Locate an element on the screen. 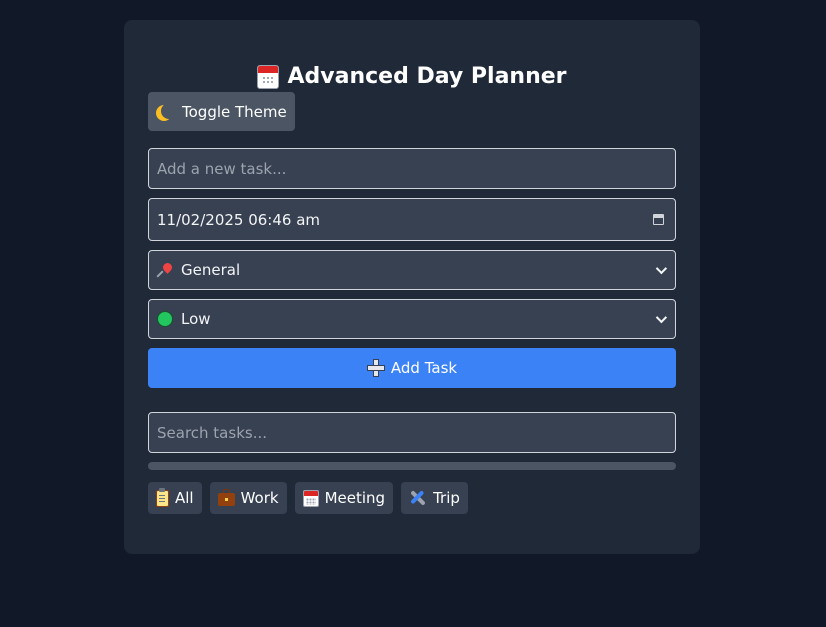  datetime-field: 11/02/2025 06:46 am is located at coordinates (412, 219).